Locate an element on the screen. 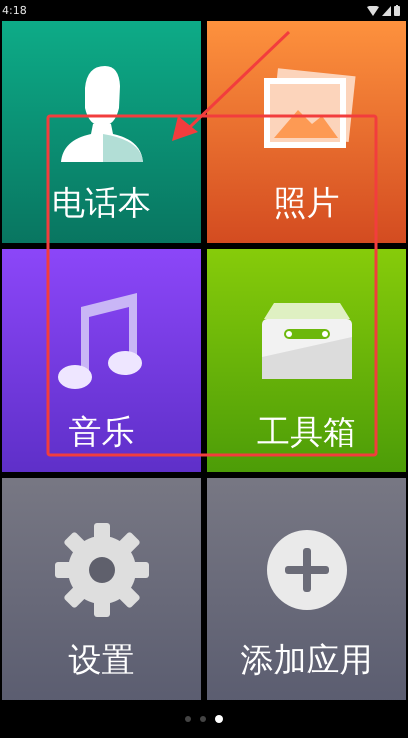 This screenshot has height=738, width=408. app-tile: 照片 is located at coordinates (306, 132).